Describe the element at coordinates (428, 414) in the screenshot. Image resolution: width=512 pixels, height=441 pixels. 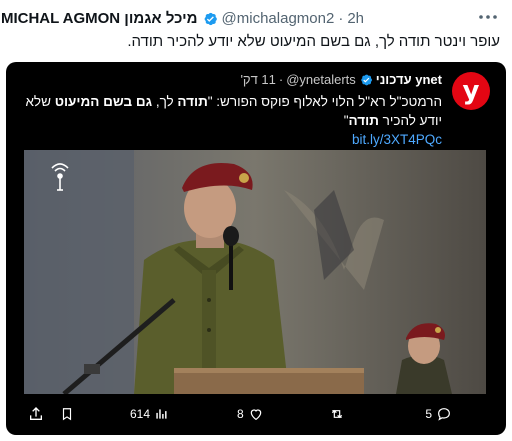
I see `reply-count: 5` at that location.